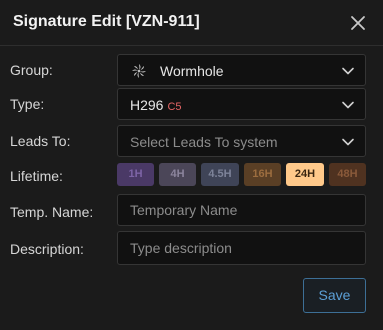 This screenshot has width=383, height=330. I want to click on dialog-header: Signature Edit [VZN-911], so click(191, 23).